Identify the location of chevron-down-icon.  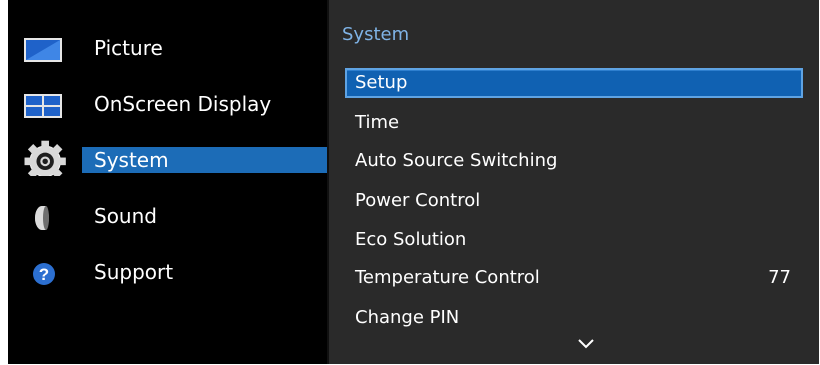
(586, 343).